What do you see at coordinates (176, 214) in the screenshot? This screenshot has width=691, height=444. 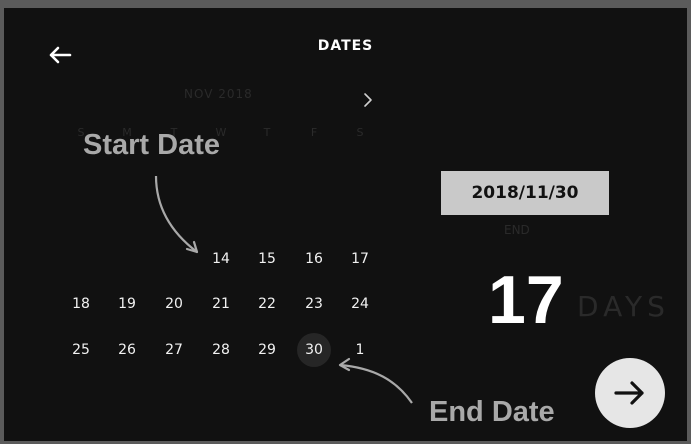 I see `start-arrow` at bounding box center [176, 214].